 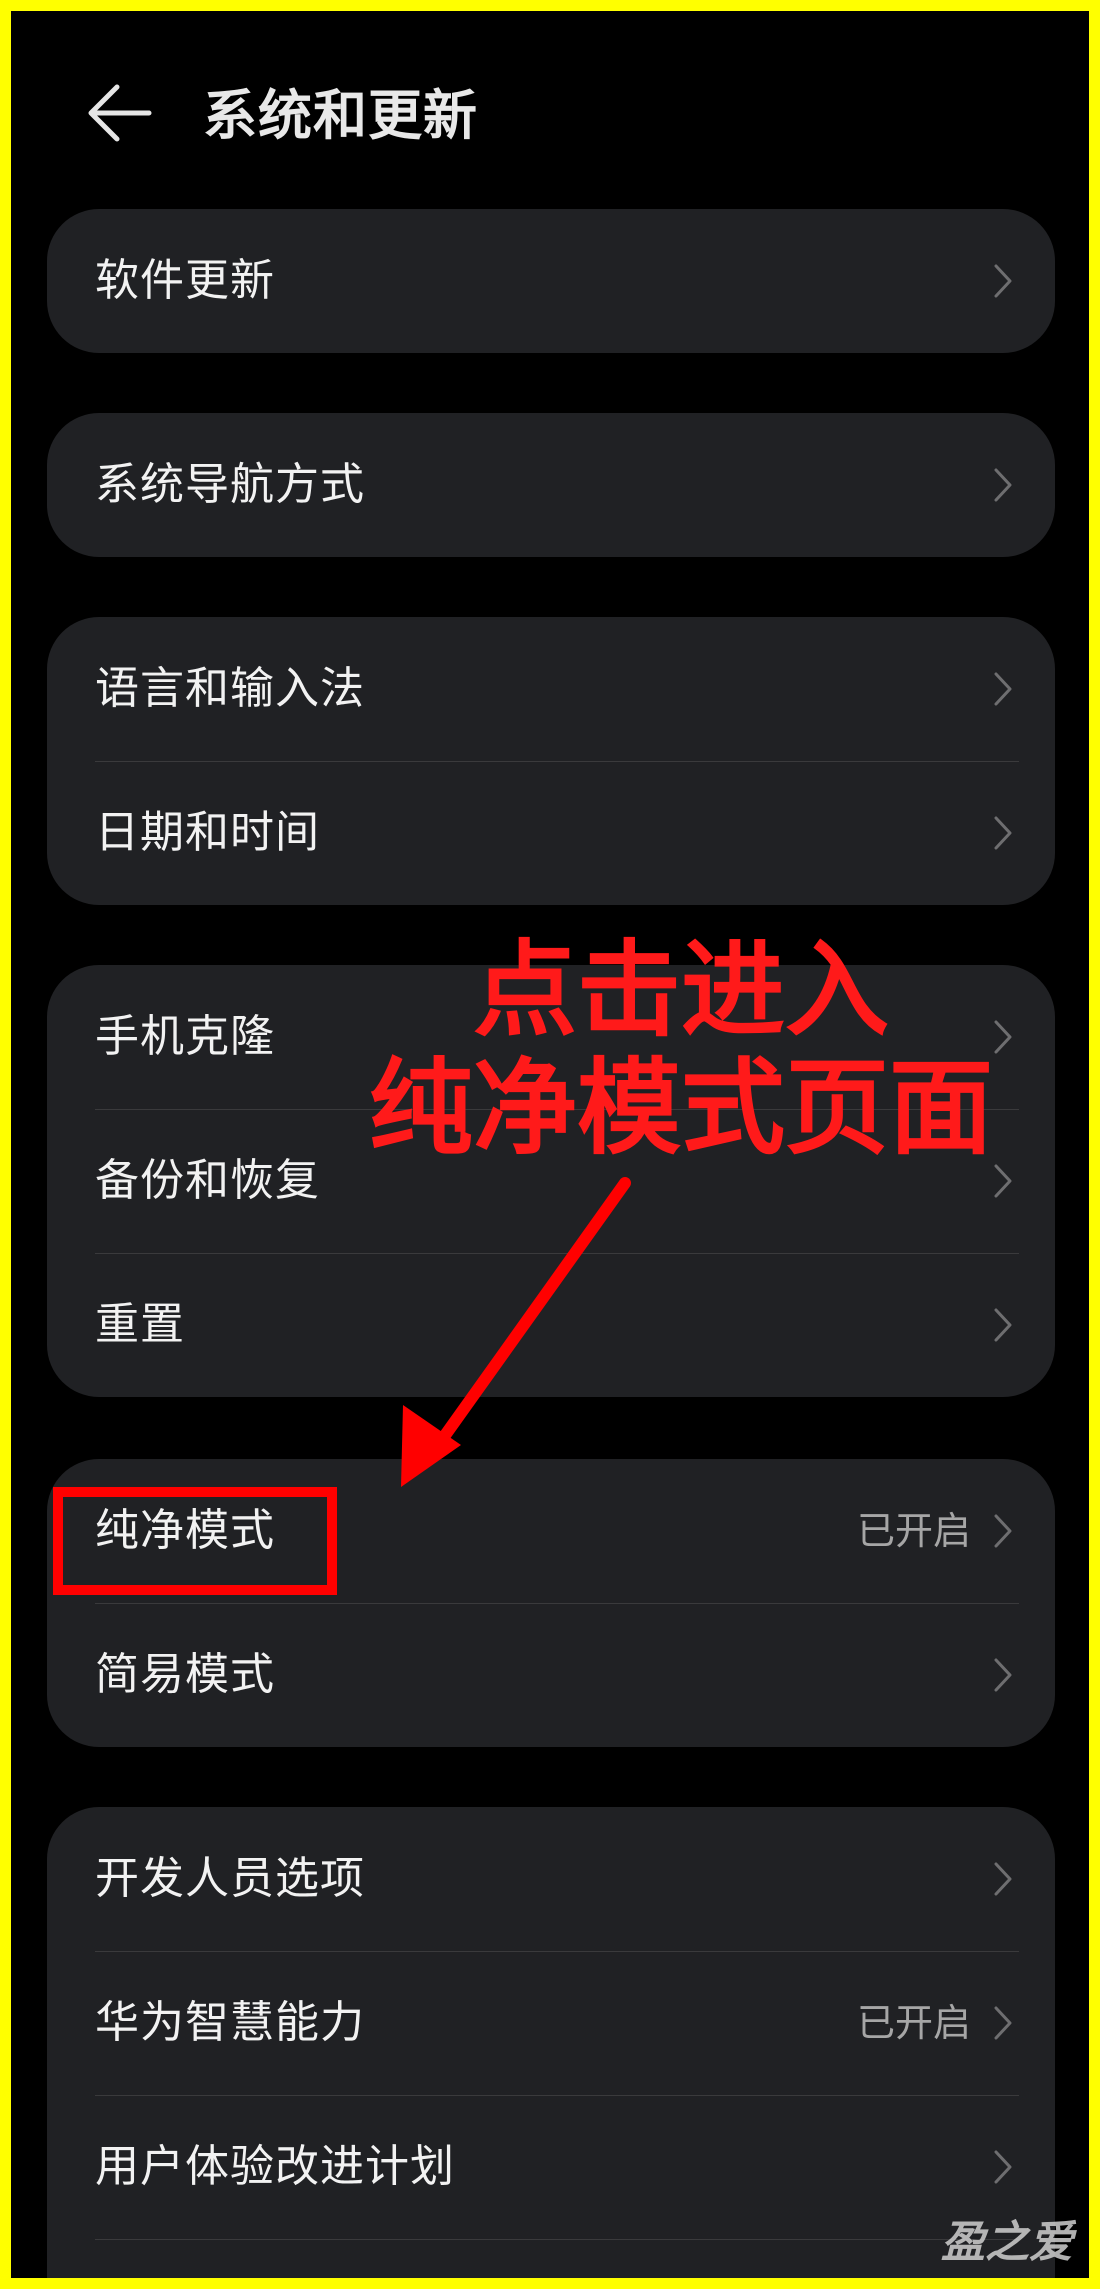 I want to click on settings-group-navigation: 系统导航方式, so click(x=551, y=485).